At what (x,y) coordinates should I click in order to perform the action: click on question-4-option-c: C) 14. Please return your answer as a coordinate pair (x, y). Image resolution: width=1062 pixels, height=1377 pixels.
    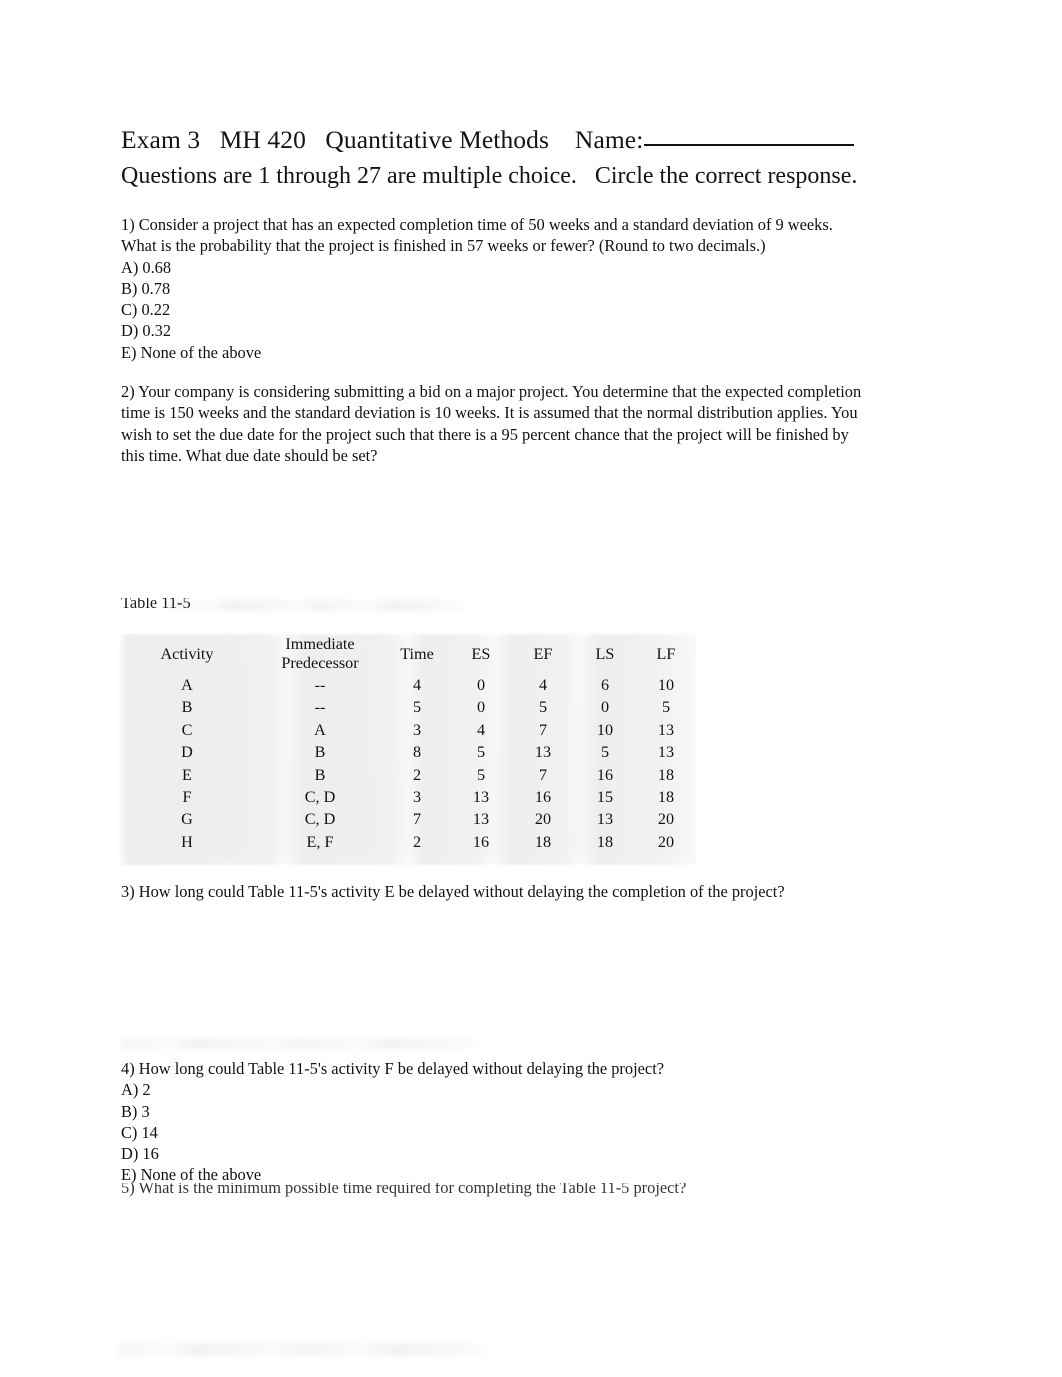
    Looking at the image, I should click on (511, 1132).